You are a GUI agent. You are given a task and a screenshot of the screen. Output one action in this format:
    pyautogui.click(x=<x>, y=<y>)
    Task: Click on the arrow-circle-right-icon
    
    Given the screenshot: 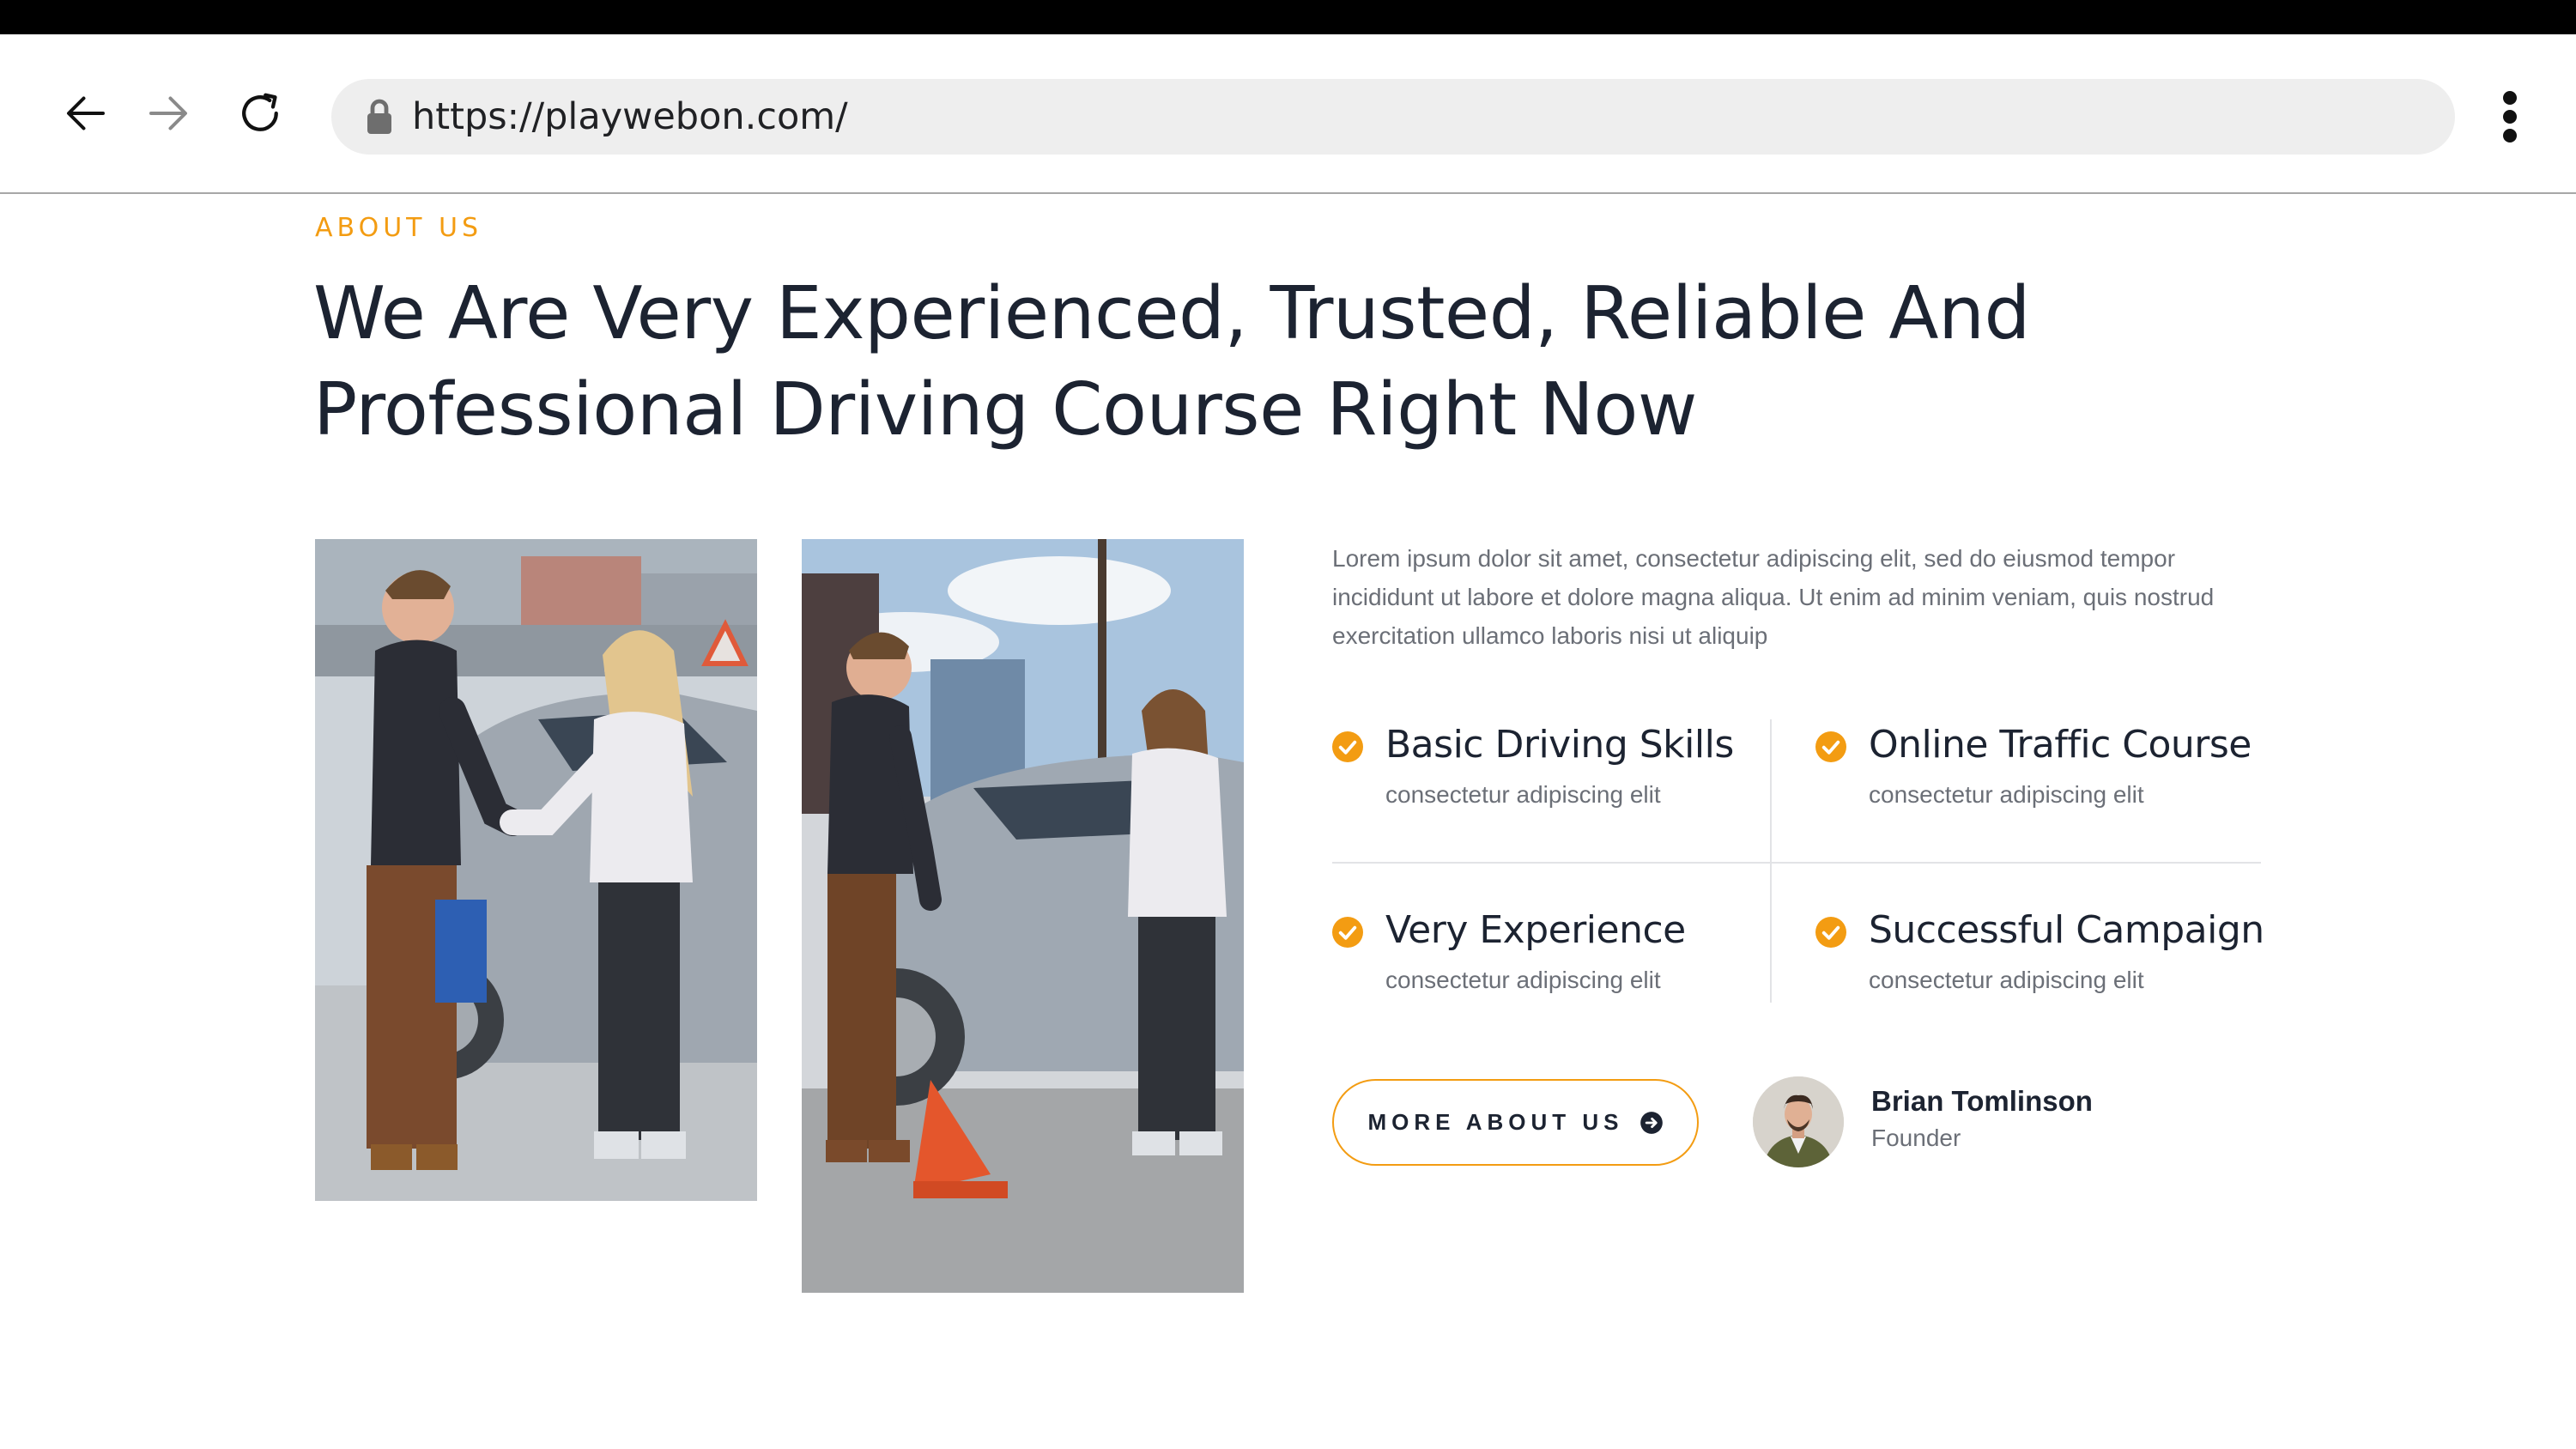 What is the action you would take?
    pyautogui.click(x=1651, y=1122)
    